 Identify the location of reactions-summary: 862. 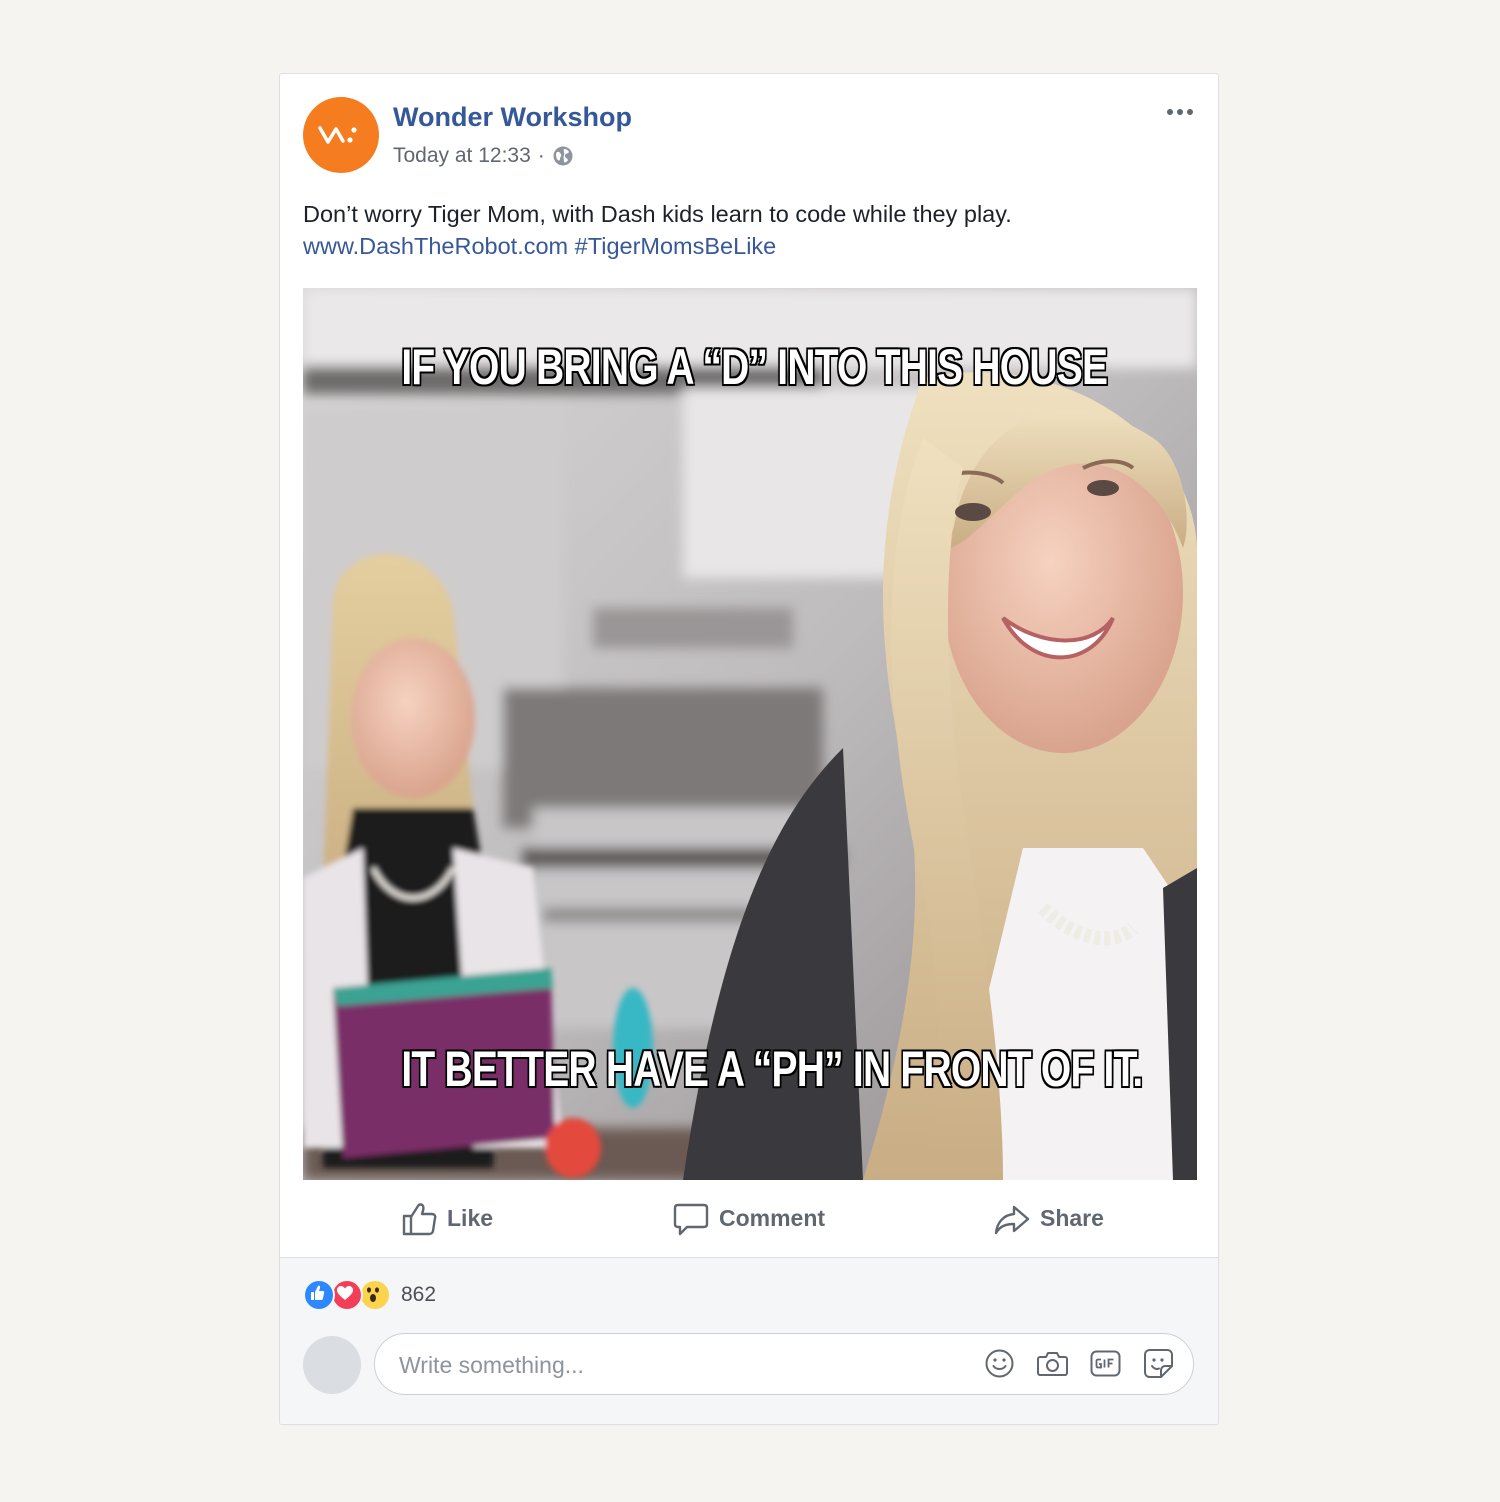
(370, 1295).